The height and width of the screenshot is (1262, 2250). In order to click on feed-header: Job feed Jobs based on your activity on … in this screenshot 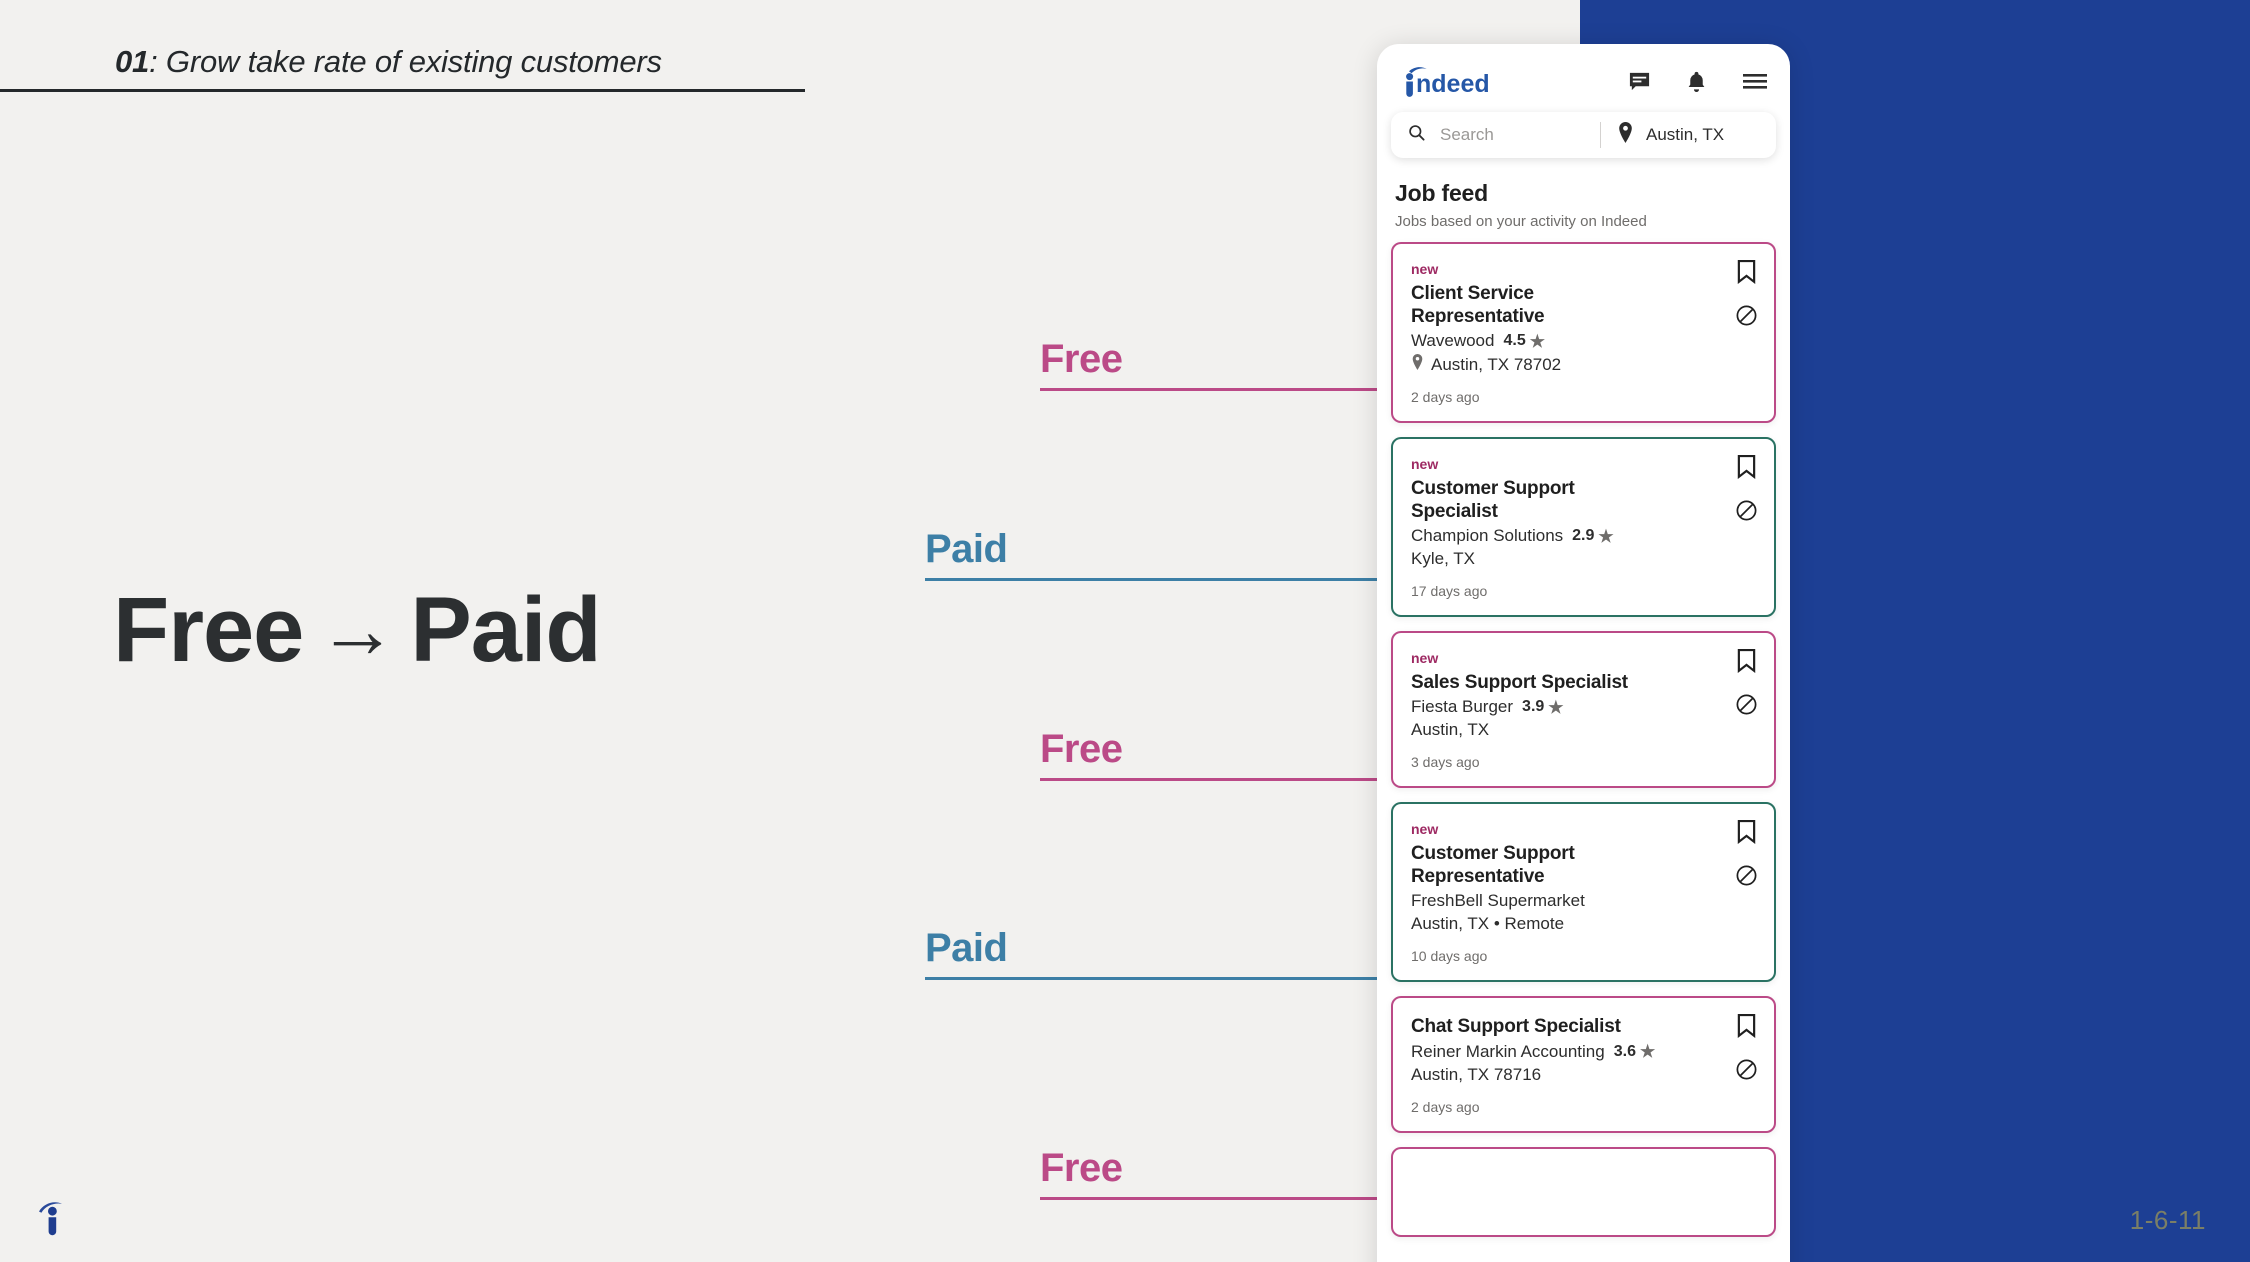, I will do `click(1583, 194)`.